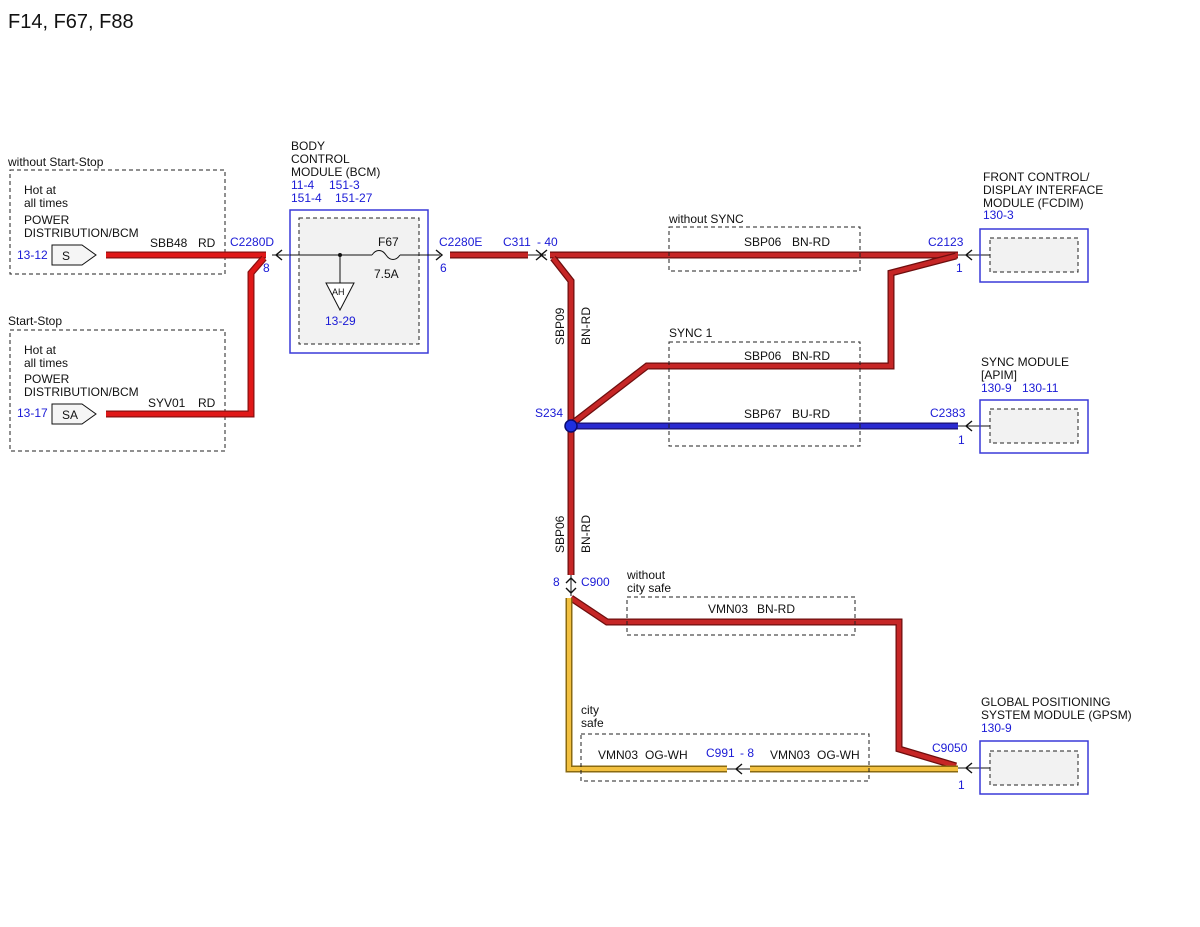 Image resolution: width=1200 pixels, height=927 pixels. What do you see at coordinates (838, 755) in the screenshot?
I see `wire-color-b: OG-WH` at bounding box center [838, 755].